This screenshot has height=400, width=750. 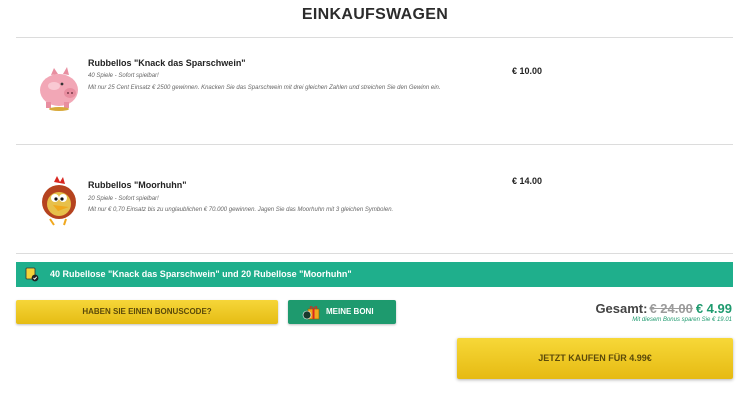 What do you see at coordinates (527, 71) in the screenshot?
I see `item-price: € 10.00` at bounding box center [527, 71].